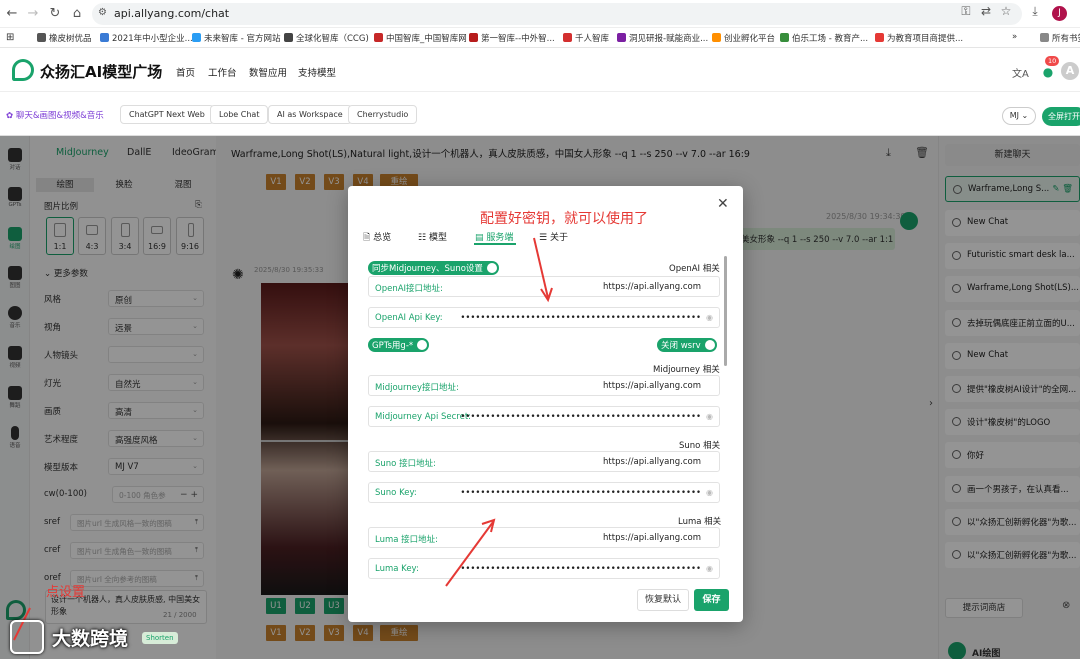 The height and width of the screenshot is (659, 1080). What do you see at coordinates (469, 554) in the screenshot?
I see `arrow-line-bottom` at bounding box center [469, 554].